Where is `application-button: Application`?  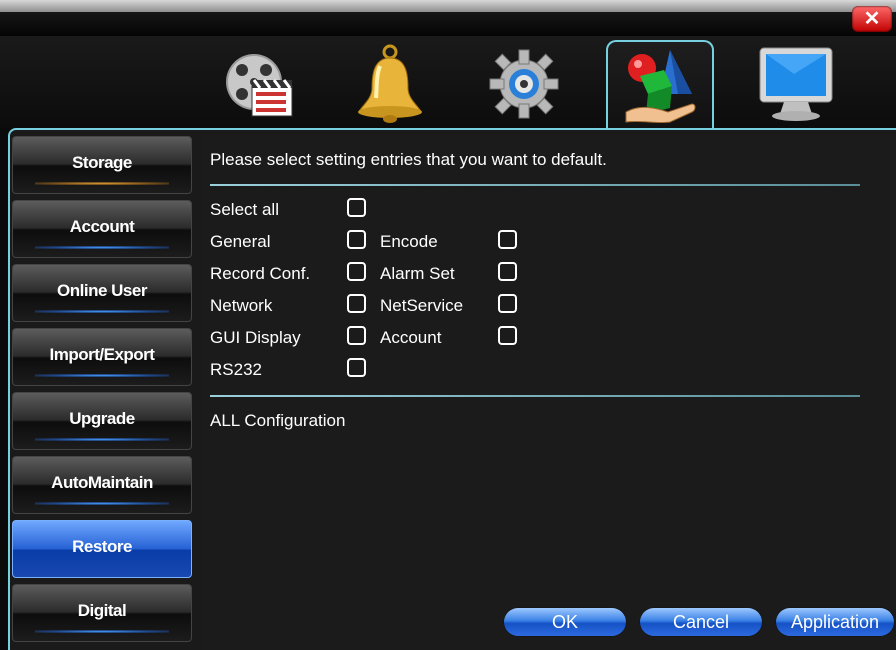 application-button: Application is located at coordinates (835, 622).